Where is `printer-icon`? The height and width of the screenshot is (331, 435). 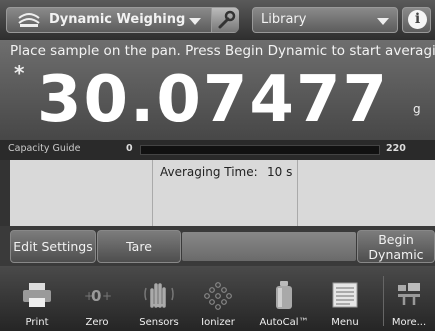 printer-icon is located at coordinates (37, 295).